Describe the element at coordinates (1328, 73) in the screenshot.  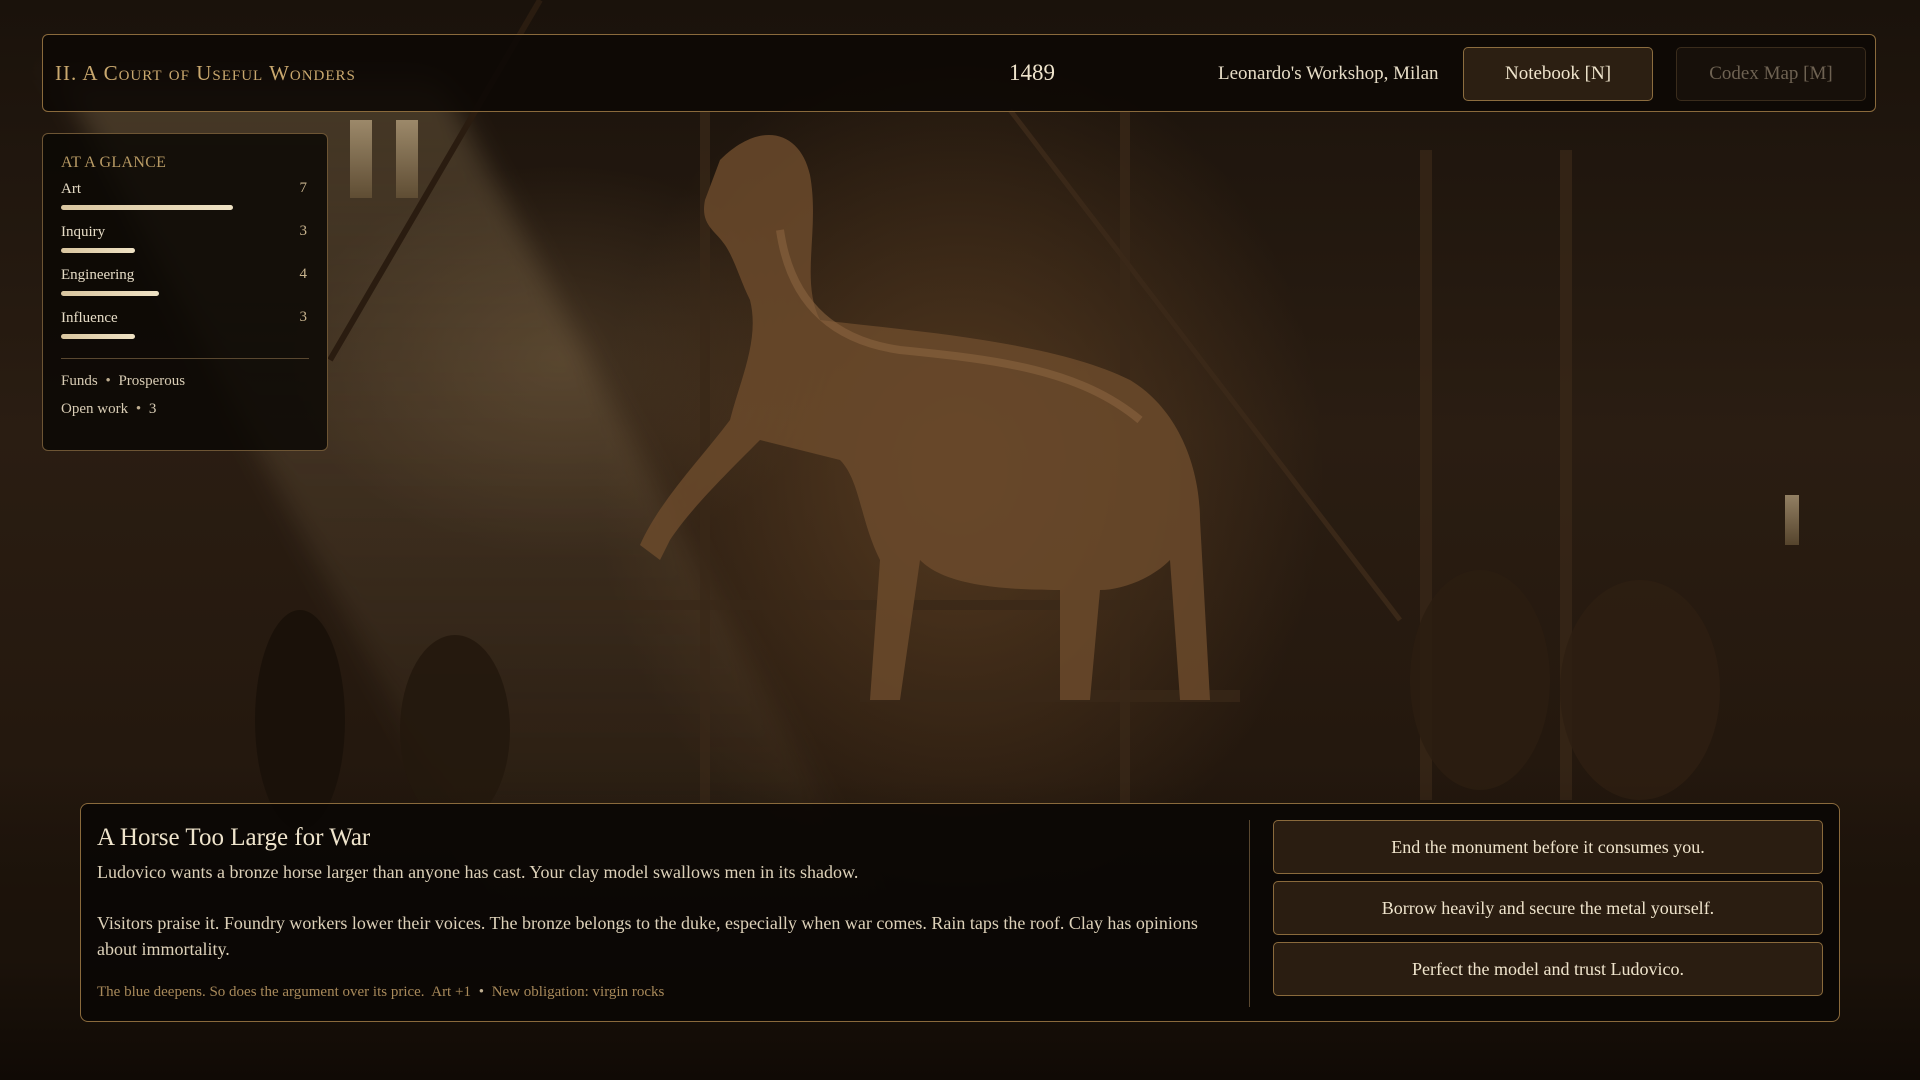
I see `location-label: Leonardo's Workshop, Milan` at that location.